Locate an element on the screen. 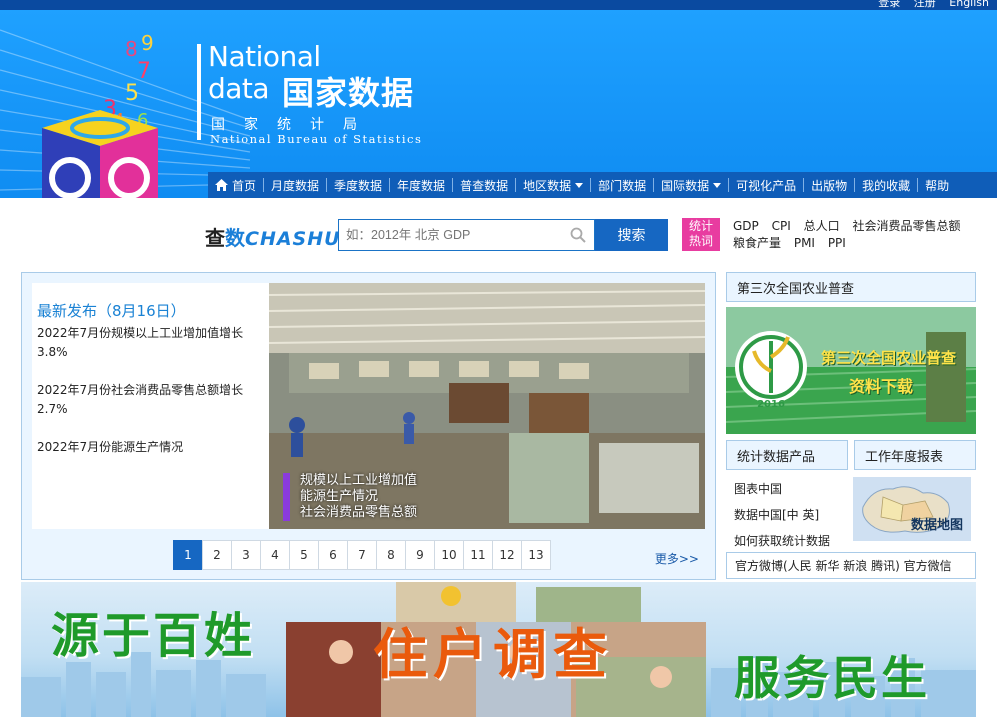 The image size is (997, 717). search-button: 搜索 is located at coordinates (631, 235).